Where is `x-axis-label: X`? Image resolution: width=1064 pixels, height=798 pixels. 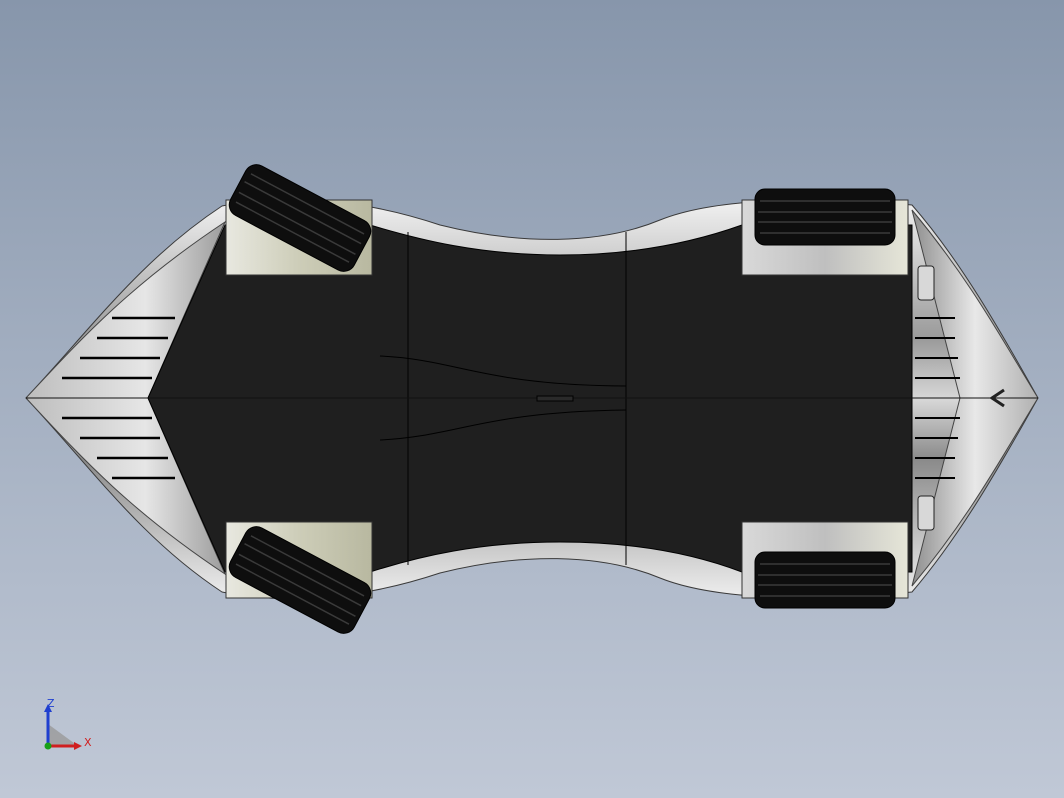
x-axis-label: X is located at coordinates (88, 742).